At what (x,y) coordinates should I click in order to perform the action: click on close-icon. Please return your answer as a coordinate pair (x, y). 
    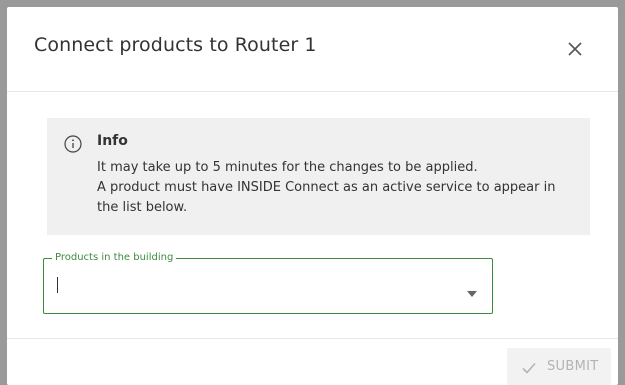
    Looking at the image, I should click on (575, 49).